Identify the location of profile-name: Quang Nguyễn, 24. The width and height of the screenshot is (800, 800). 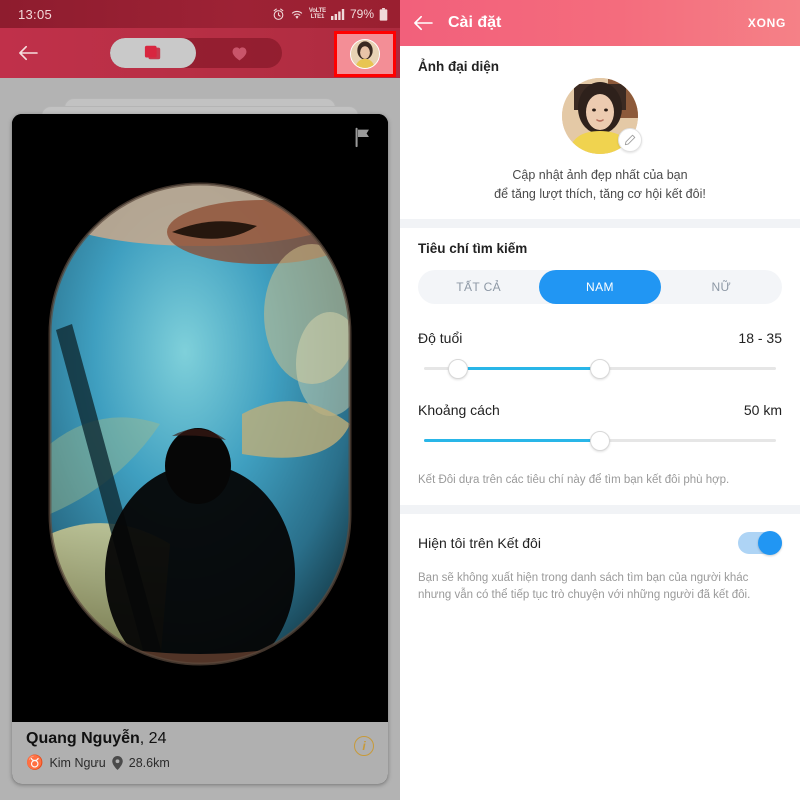
(200, 739).